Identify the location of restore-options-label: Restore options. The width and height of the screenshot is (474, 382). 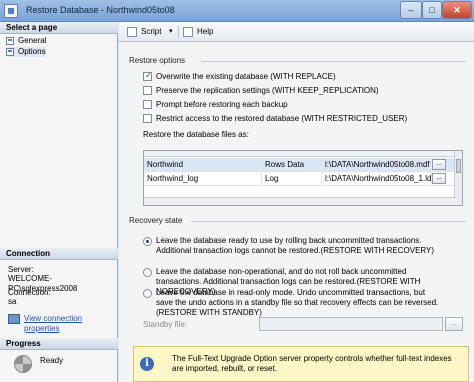
(157, 60).